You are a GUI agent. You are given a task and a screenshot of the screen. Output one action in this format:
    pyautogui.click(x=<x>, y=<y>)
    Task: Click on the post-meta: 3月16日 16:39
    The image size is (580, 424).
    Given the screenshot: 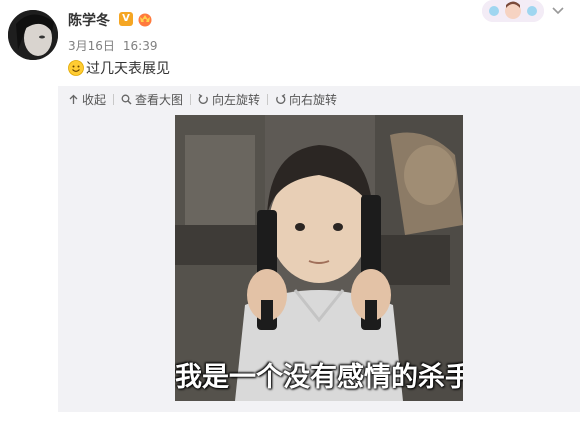 What is the action you would take?
    pyautogui.click(x=113, y=45)
    